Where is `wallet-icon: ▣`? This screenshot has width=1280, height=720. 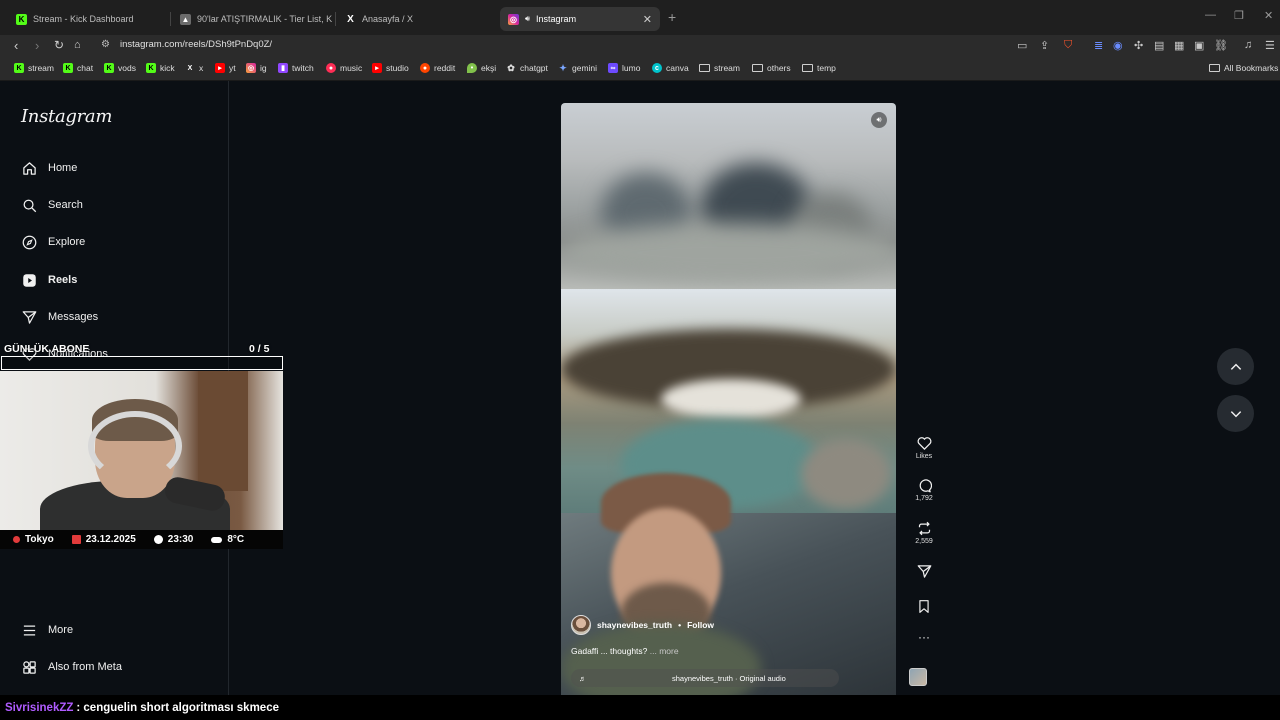
wallet-icon: ▣ is located at coordinates (1199, 45).